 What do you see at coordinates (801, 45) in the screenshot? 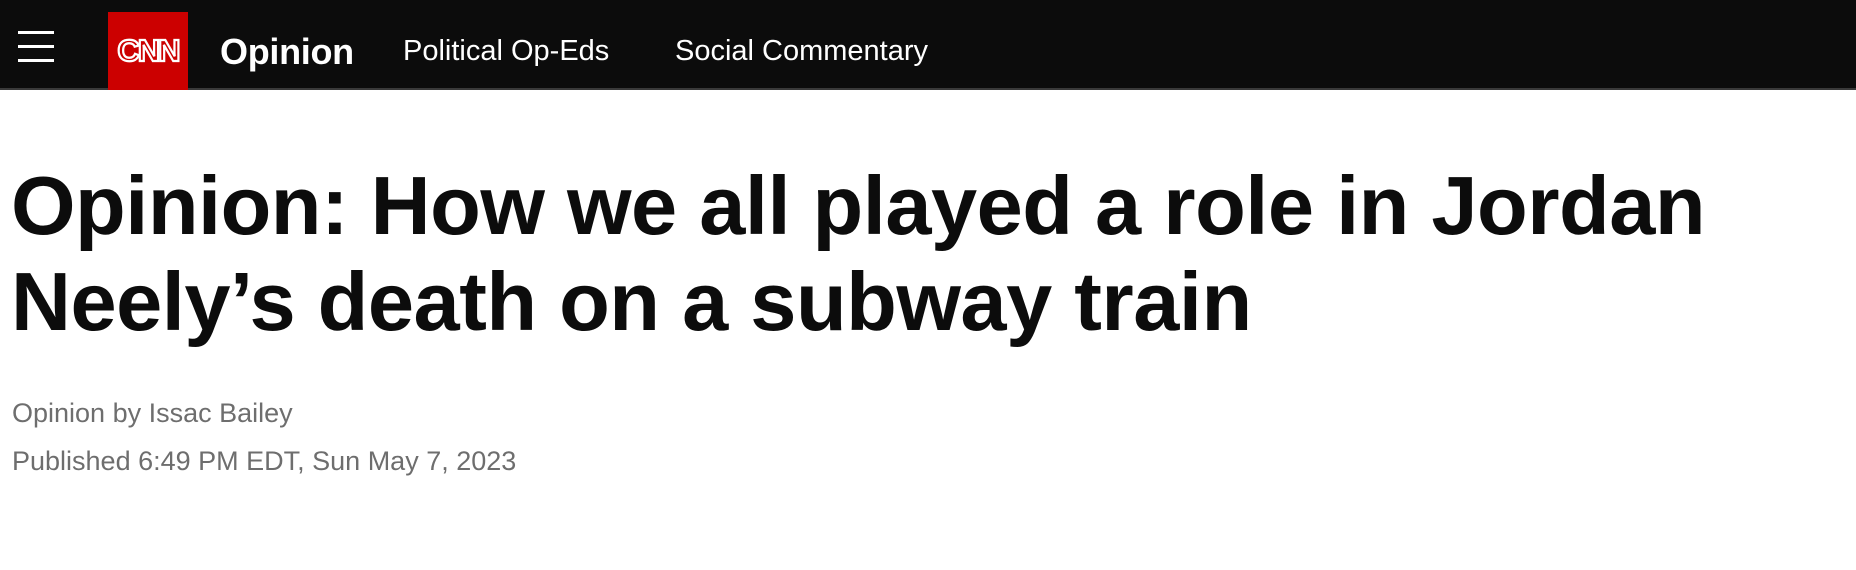
I see `nav-link-social-commentary: Social Commentary` at bounding box center [801, 45].